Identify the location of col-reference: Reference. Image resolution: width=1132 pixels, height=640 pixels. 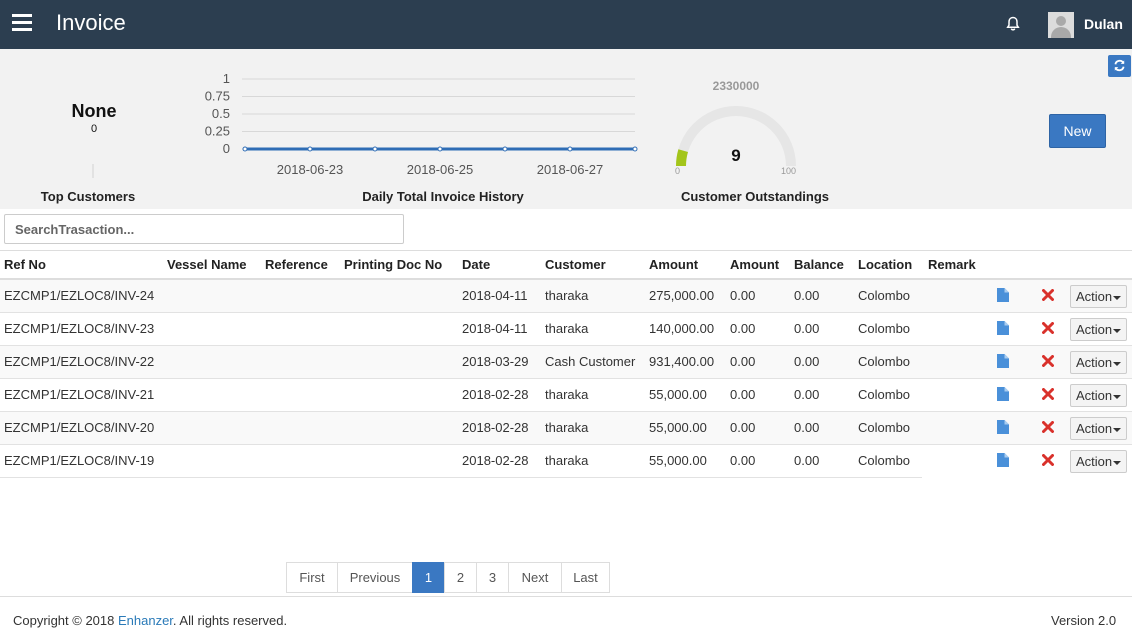
(296, 264).